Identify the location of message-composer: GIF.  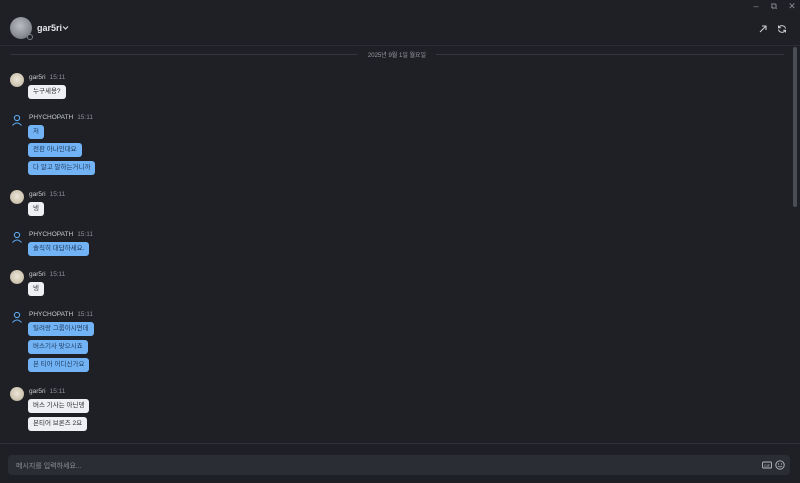
(399, 465).